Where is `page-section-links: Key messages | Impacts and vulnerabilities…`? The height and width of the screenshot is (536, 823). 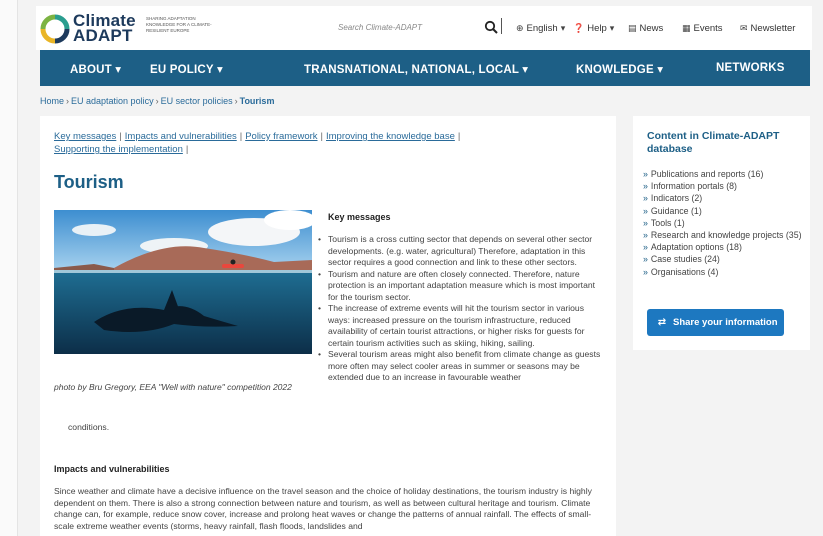
page-section-links: Key messages | Impacts and vulnerabilities… is located at coordinates (257, 143).